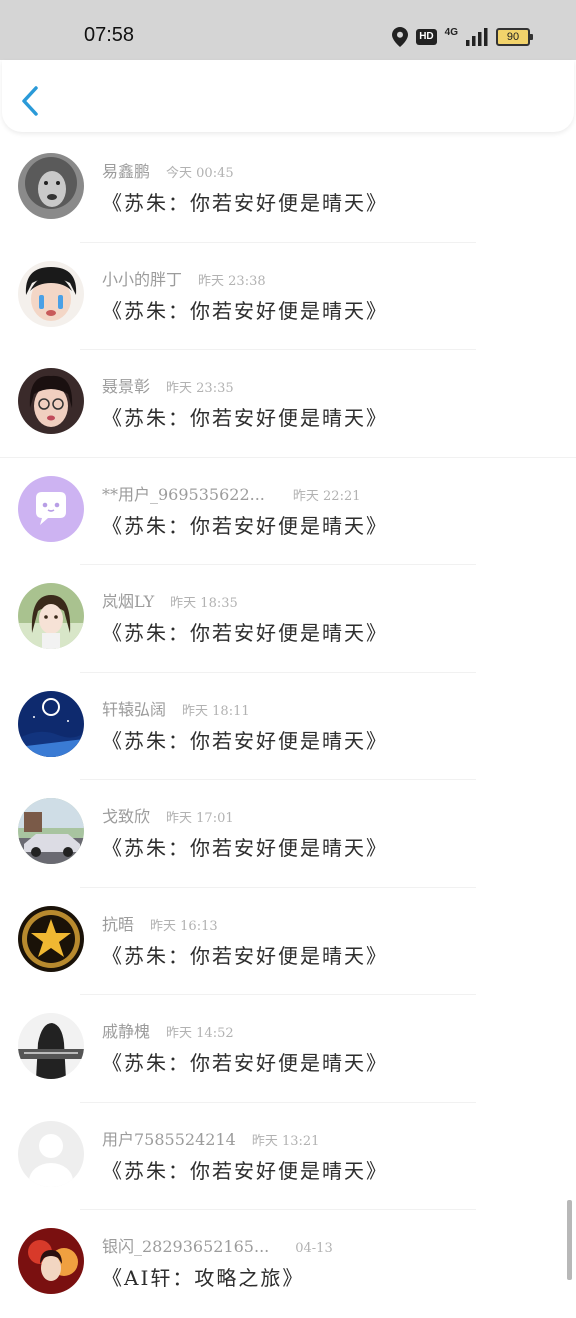 The image size is (576, 1318). What do you see at coordinates (288, 296) in the screenshot?
I see `list-item: 小小的胖丁 昨天 23:38 《苏朱：你若安好便是晴天》` at bounding box center [288, 296].